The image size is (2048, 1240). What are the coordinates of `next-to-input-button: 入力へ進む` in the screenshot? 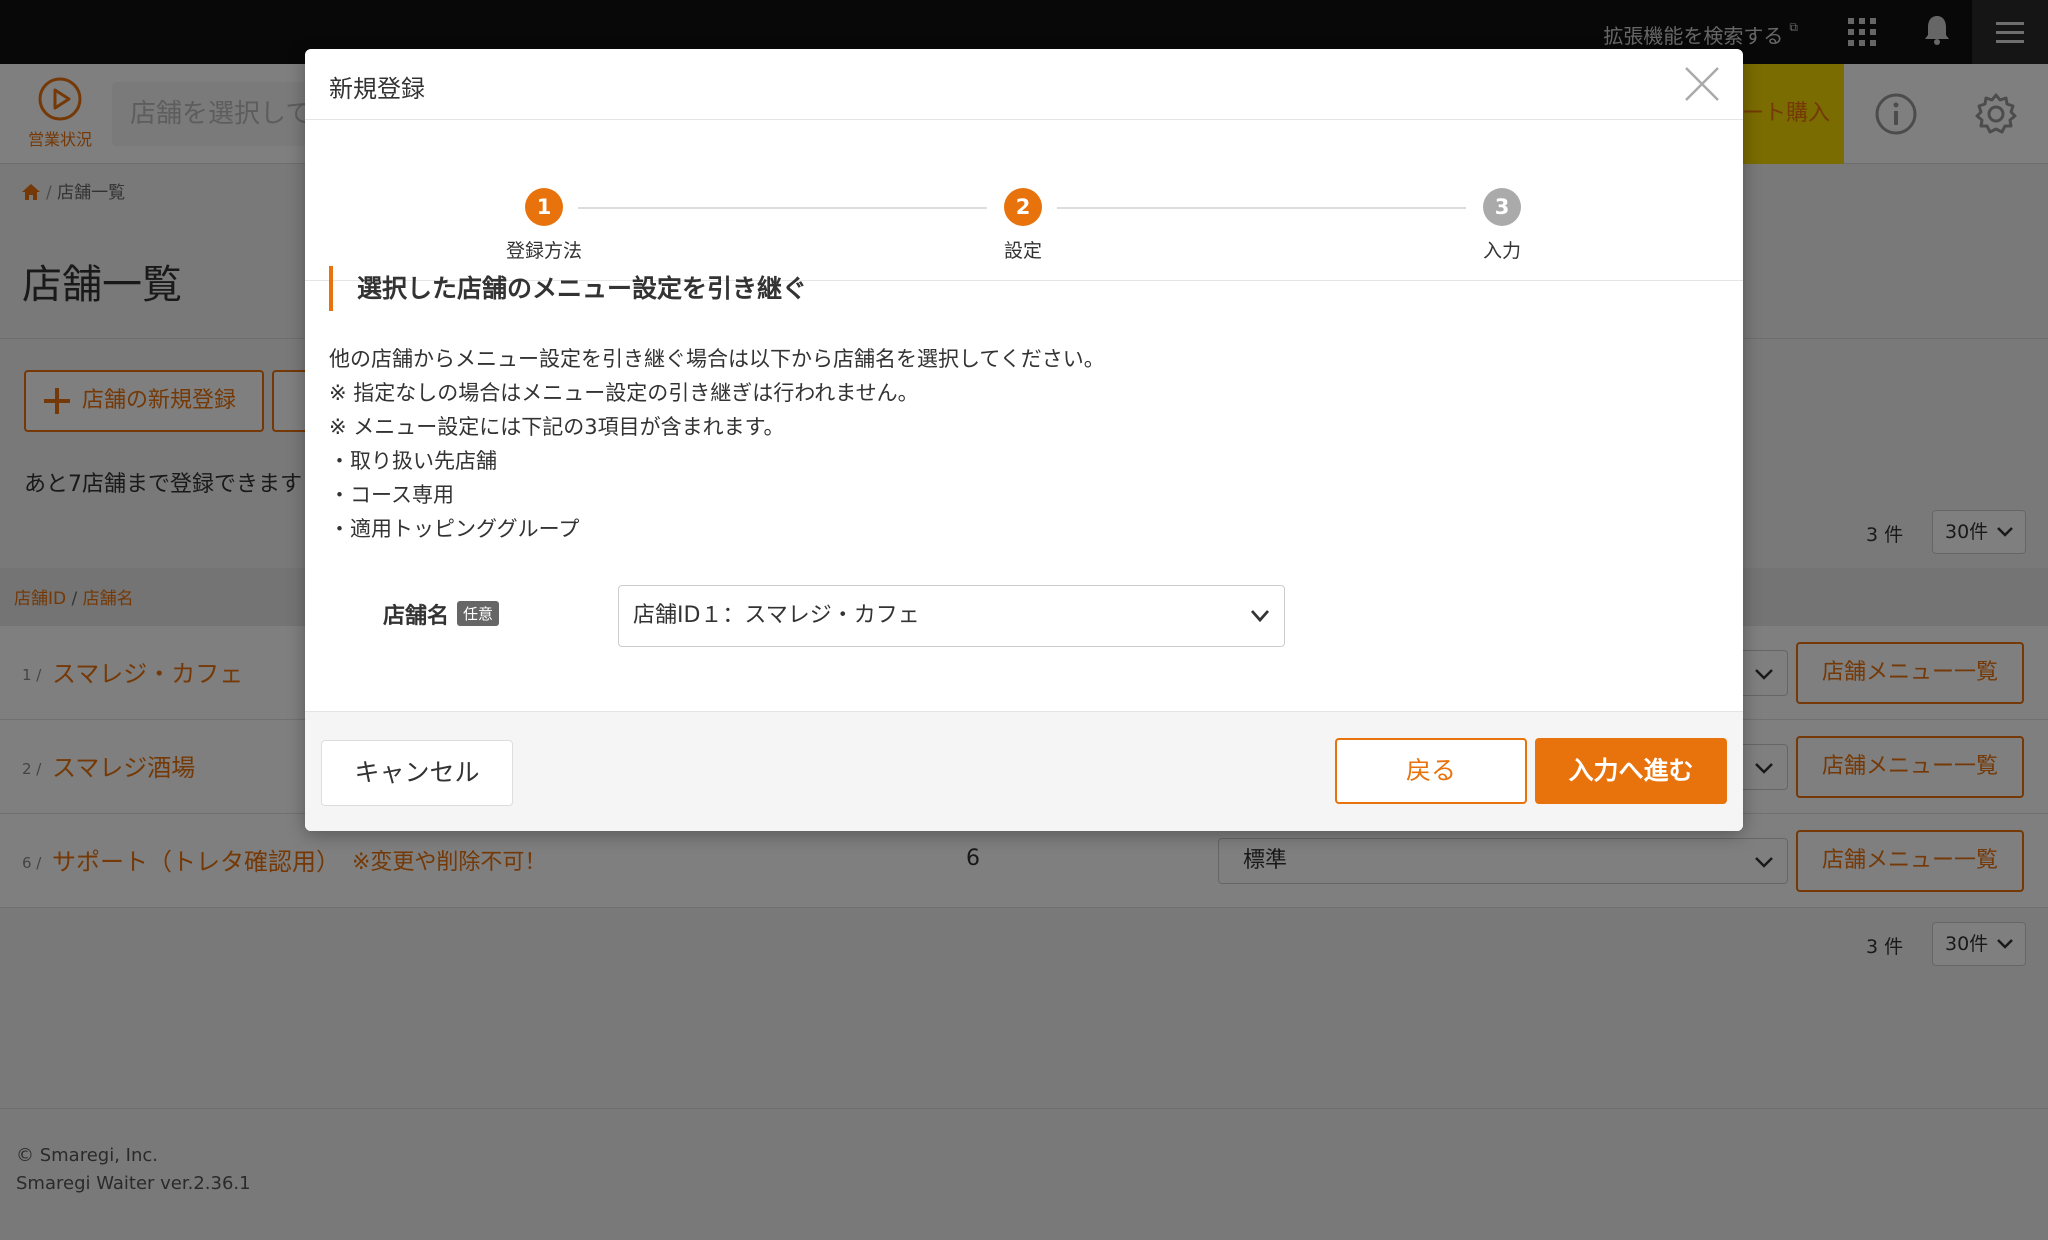 It's located at (1631, 771).